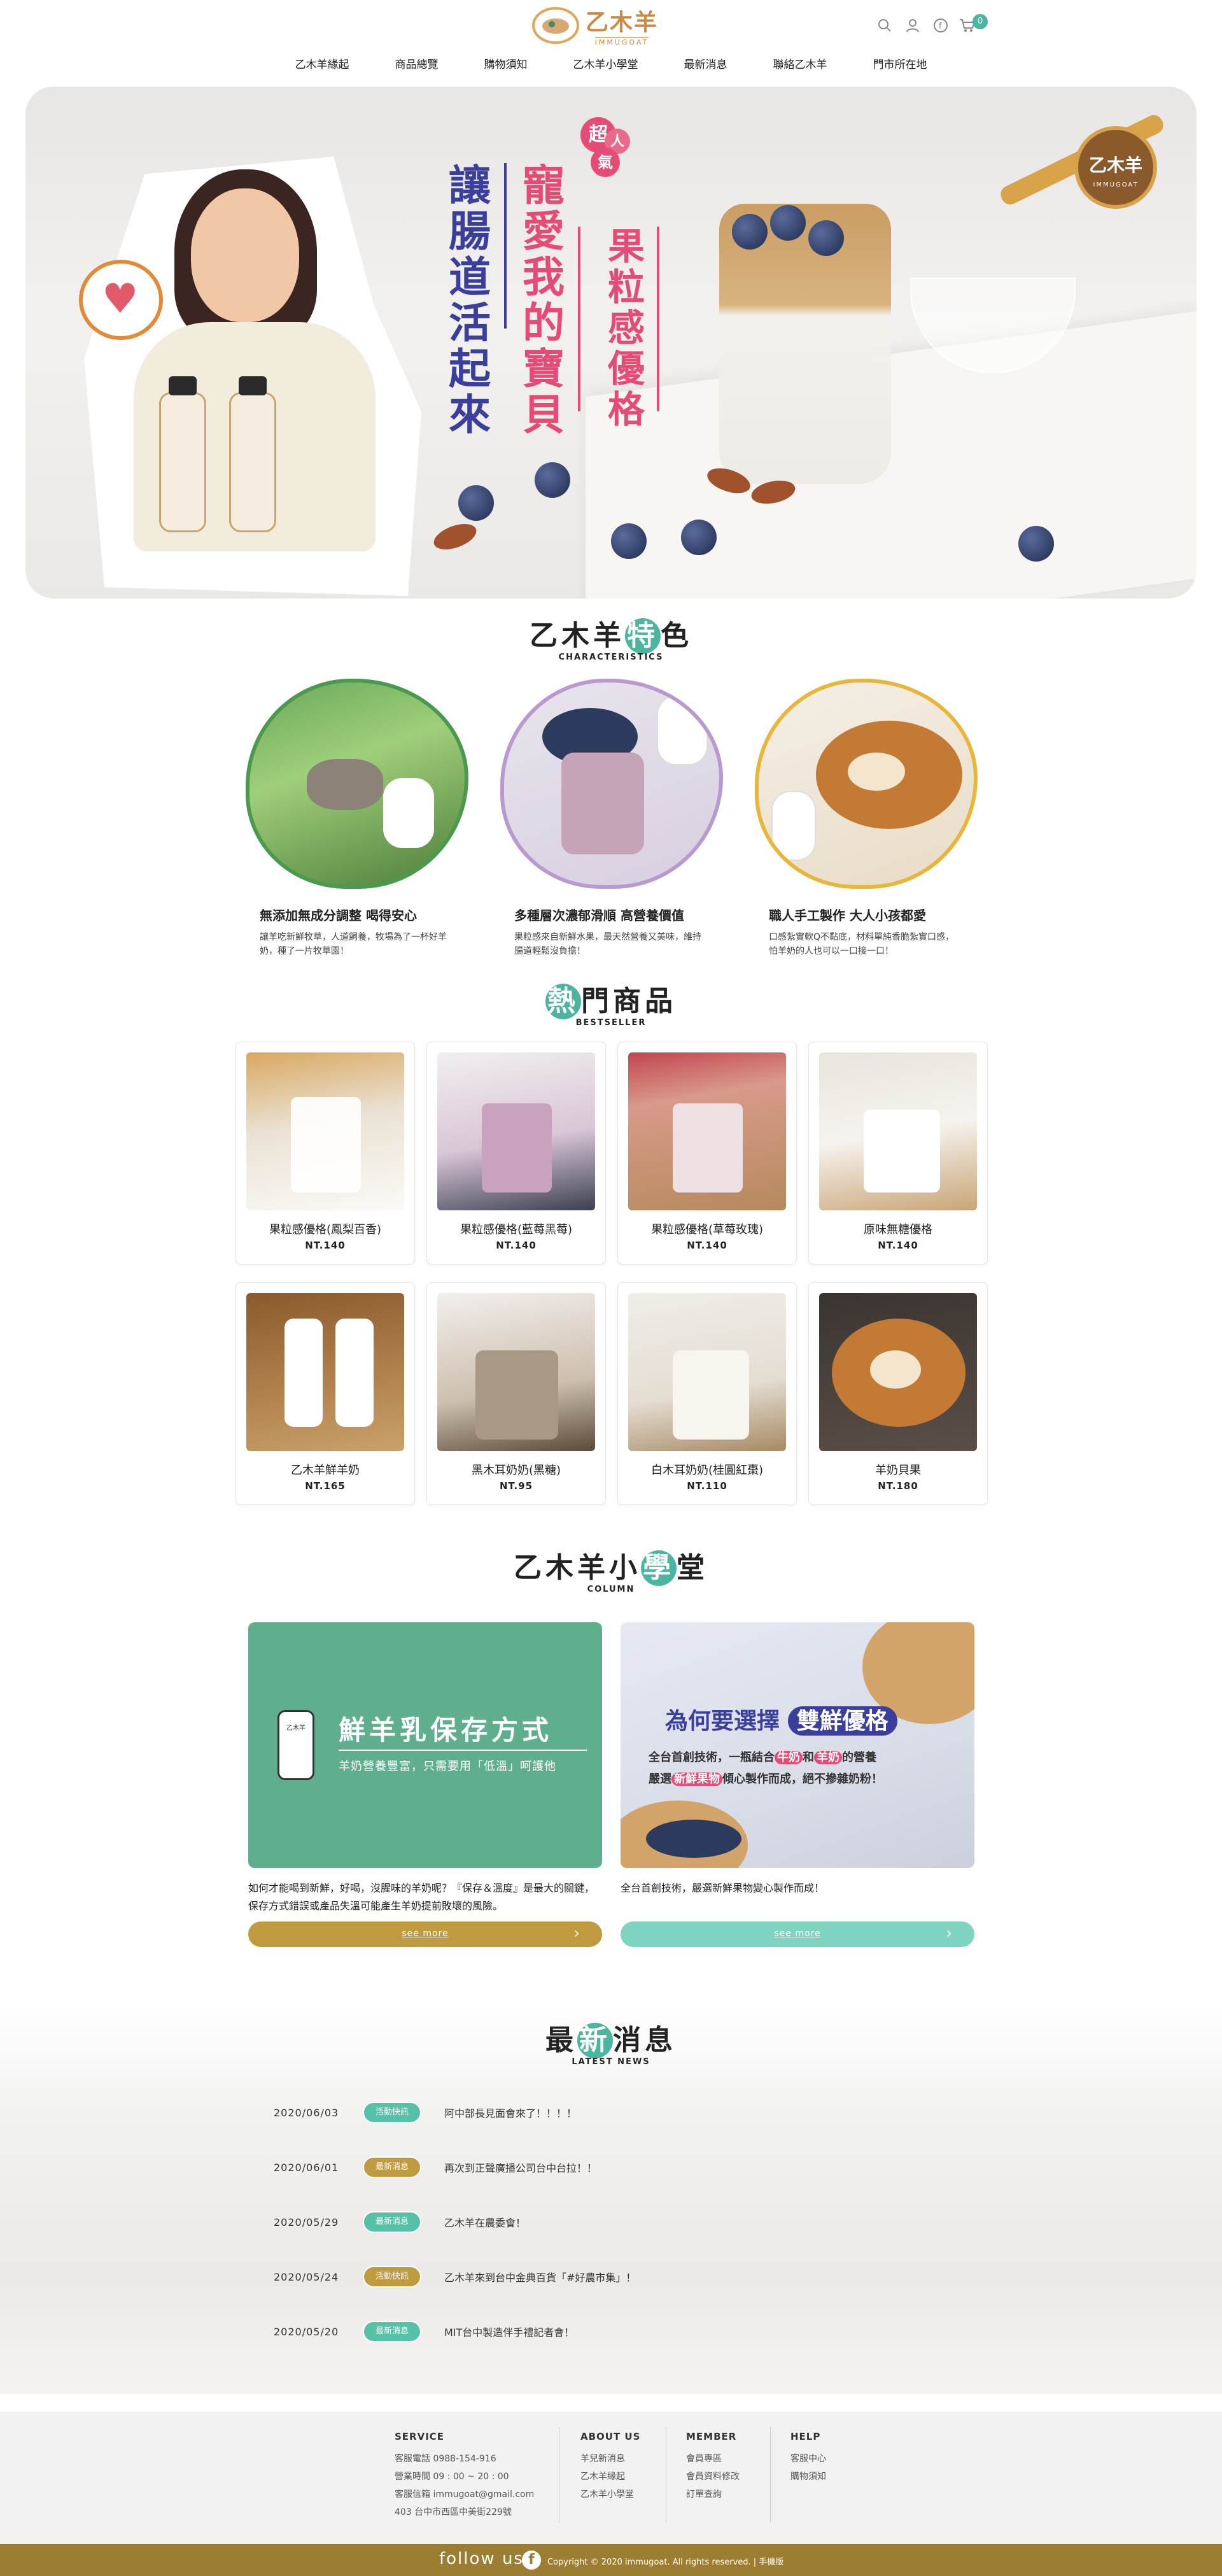  I want to click on footer-link: 會員資料修改, so click(713, 2477).